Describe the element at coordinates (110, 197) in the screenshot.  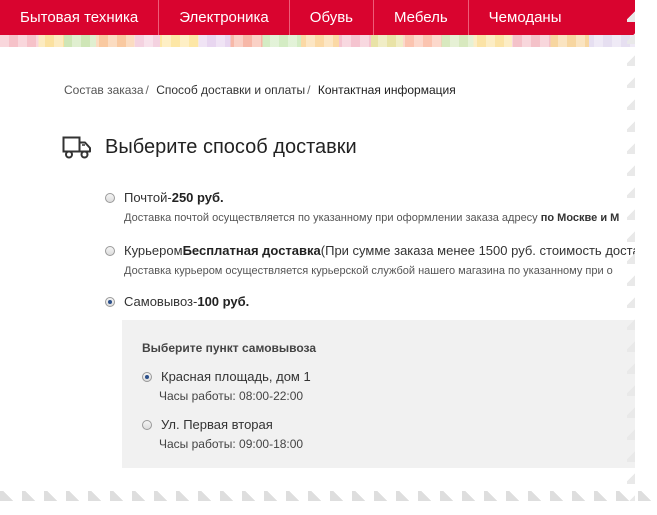
I see `radio-post` at that location.